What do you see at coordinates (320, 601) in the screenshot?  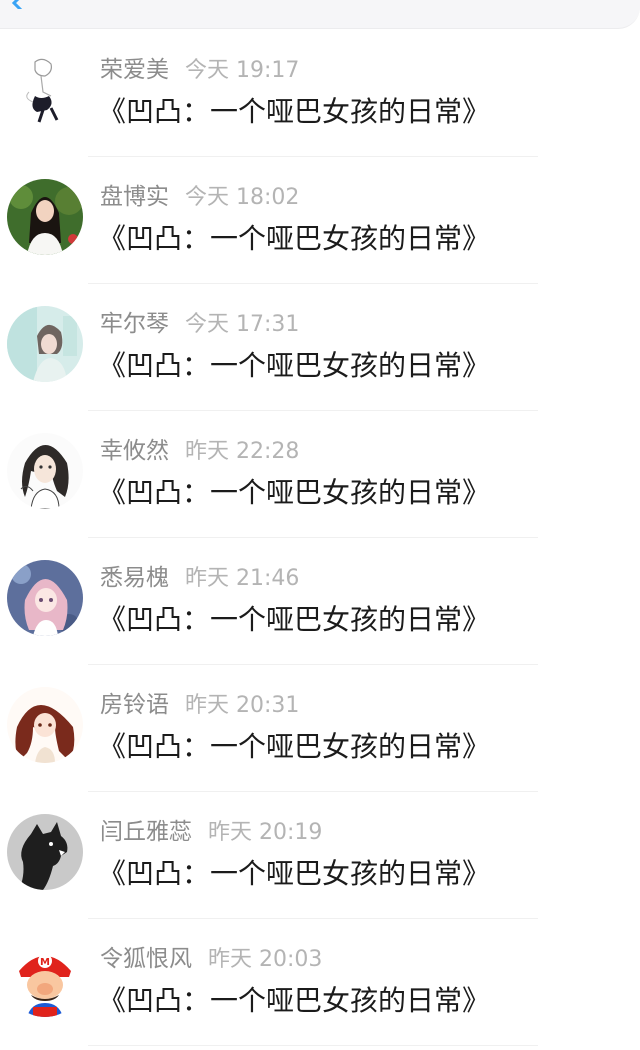 I see `comment-item: 悉易槐 昨天 21:46 《凹凸：一个哑巴女孩的日常》` at bounding box center [320, 601].